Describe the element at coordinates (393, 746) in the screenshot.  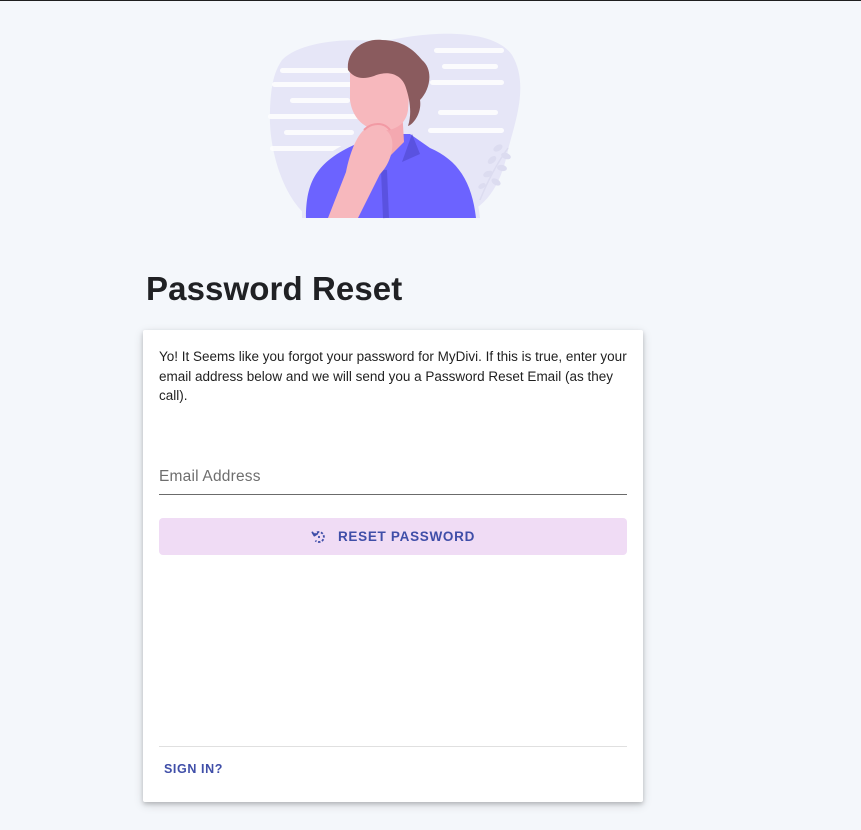
I see `card-divider` at that location.